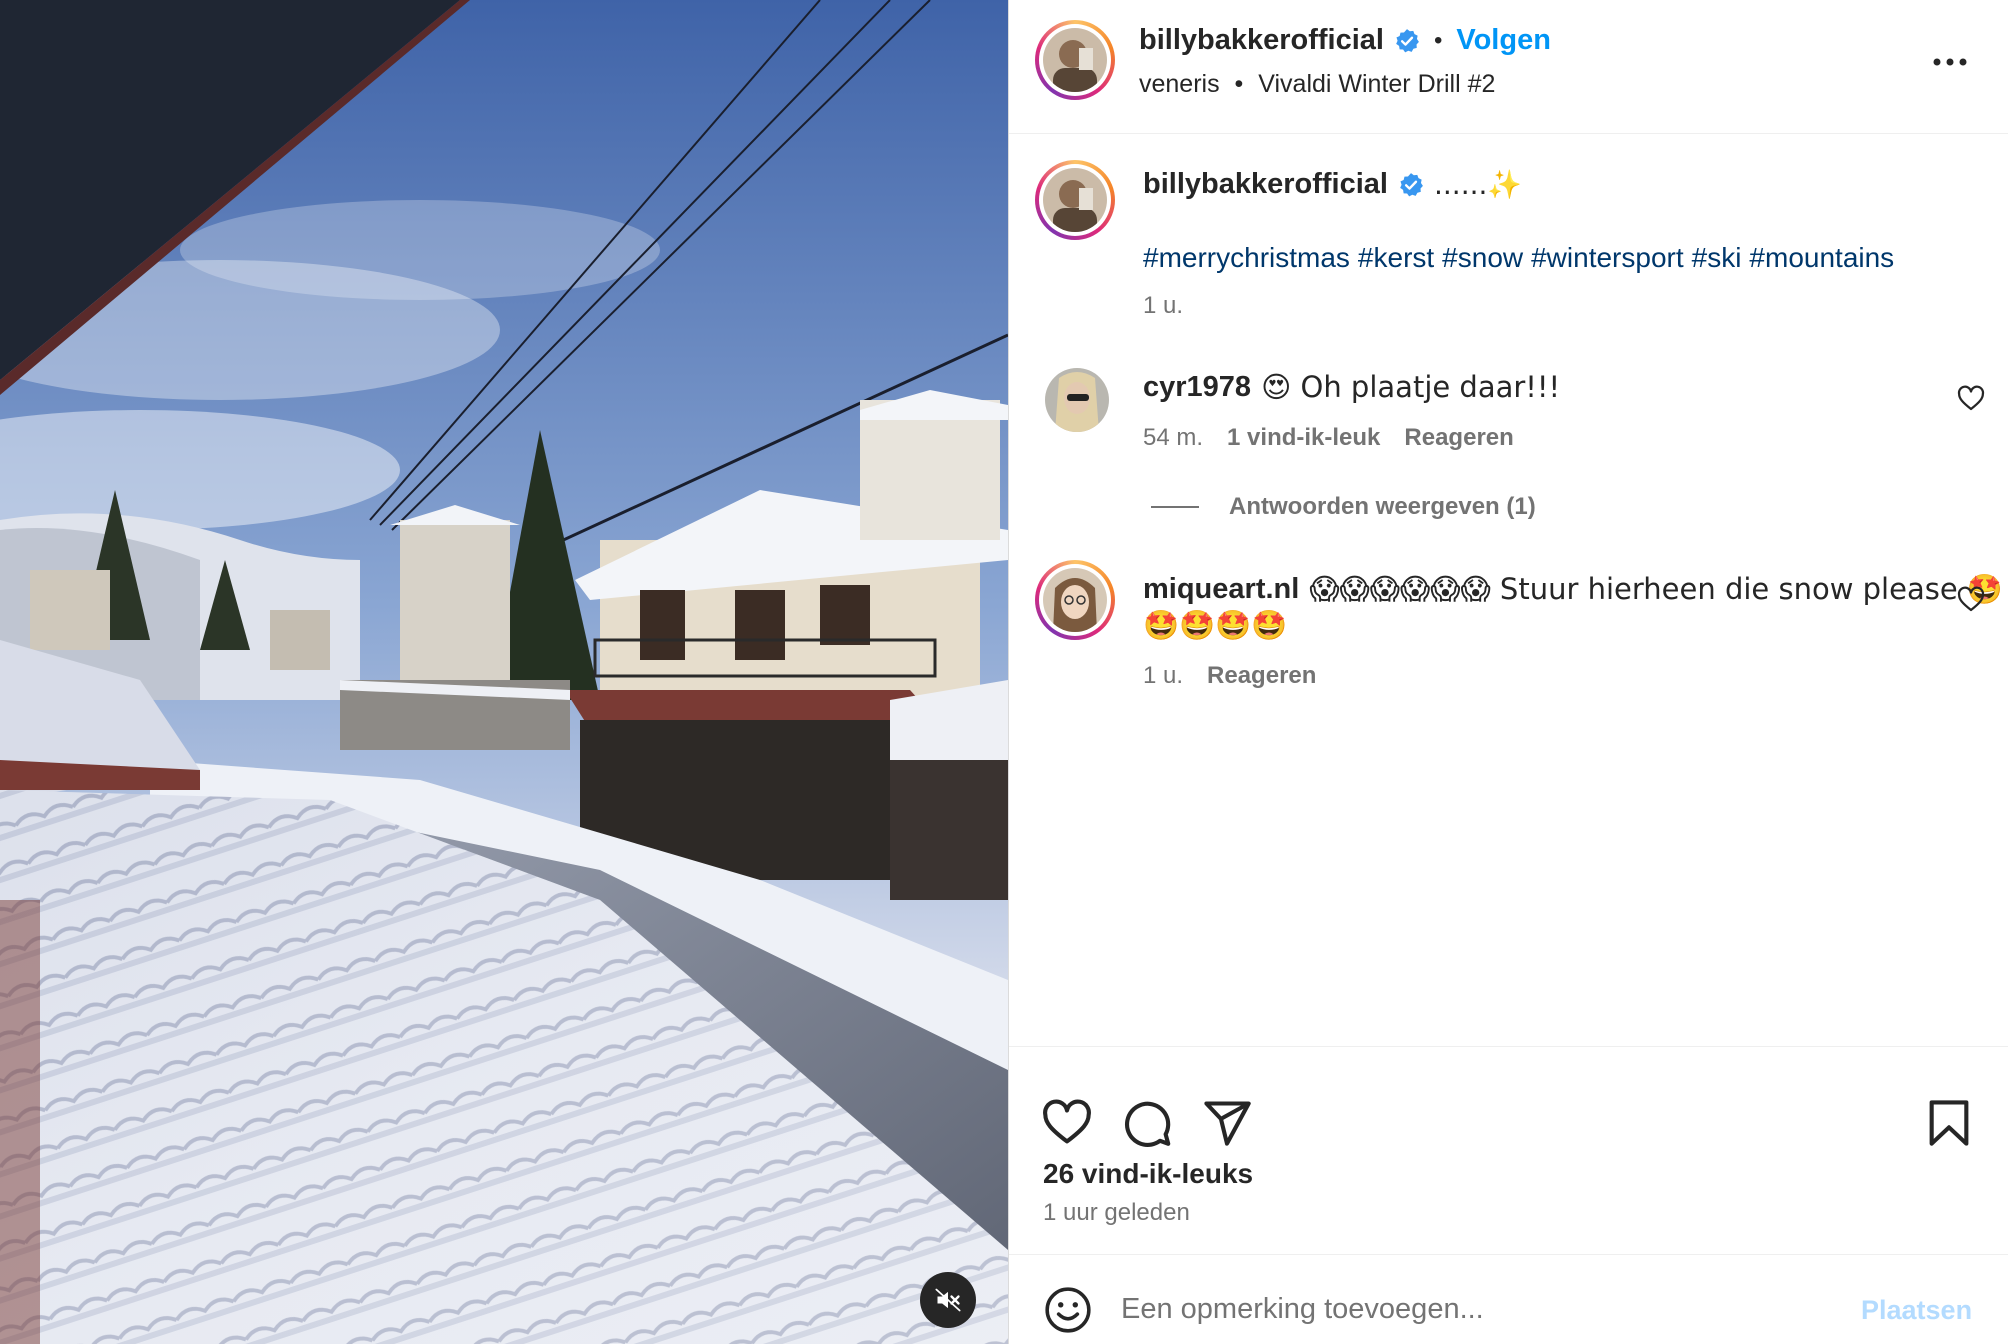 The width and height of the screenshot is (2008, 1344). What do you see at coordinates (1179, 84) in the screenshot?
I see `location-link: veneris` at bounding box center [1179, 84].